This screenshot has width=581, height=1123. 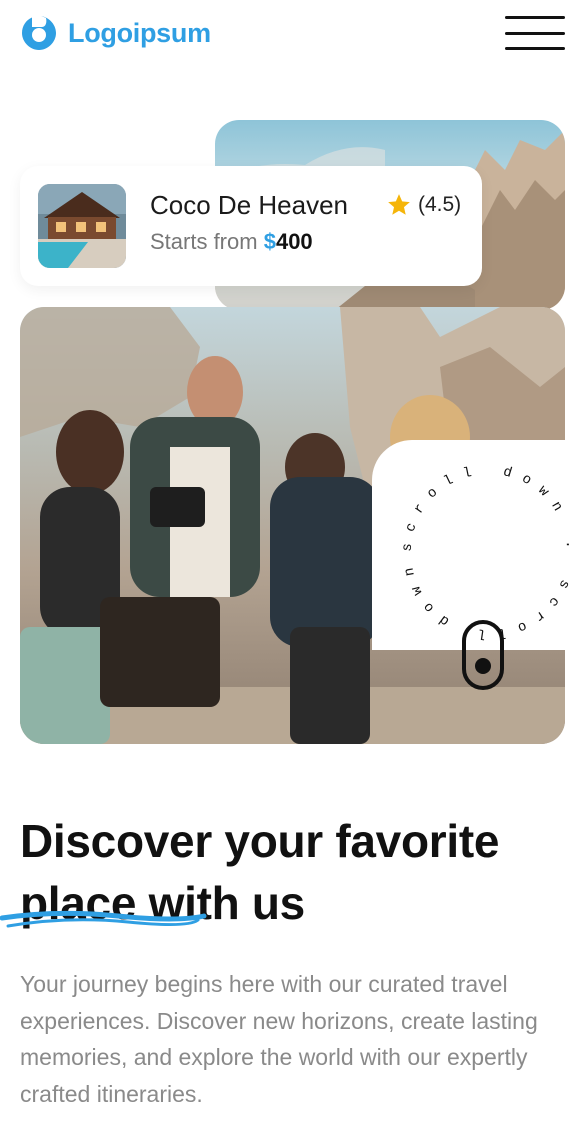 I want to click on mouse-dot, so click(x=483, y=666).